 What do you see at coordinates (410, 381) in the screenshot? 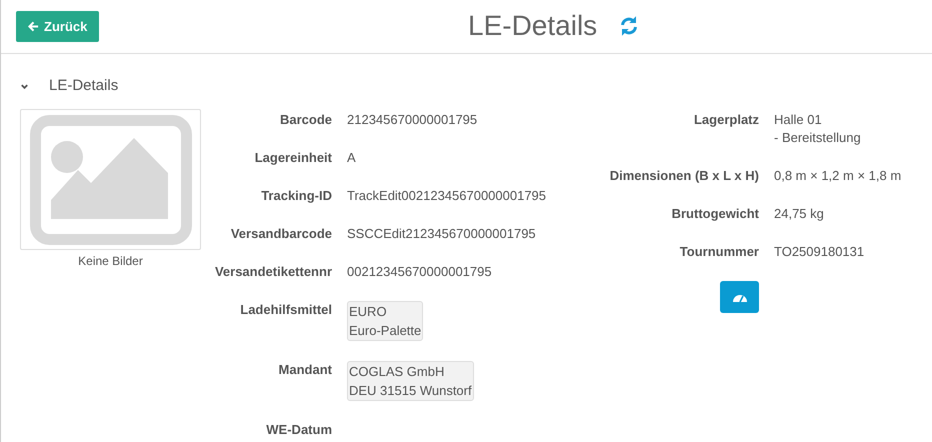
I see `value-tag: COGLAS GmbH DEU 31515 Wunstorf` at bounding box center [410, 381].